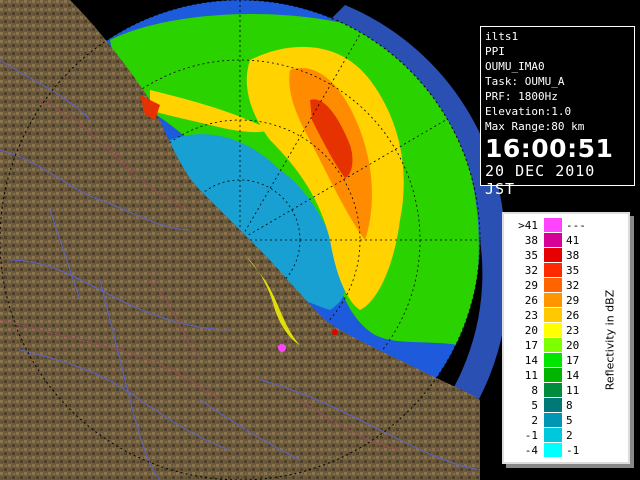 Image resolution: width=640 pixels, height=480 pixels. What do you see at coordinates (534, 420) in the screenshot?
I see `legend-row-low: 2` at bounding box center [534, 420].